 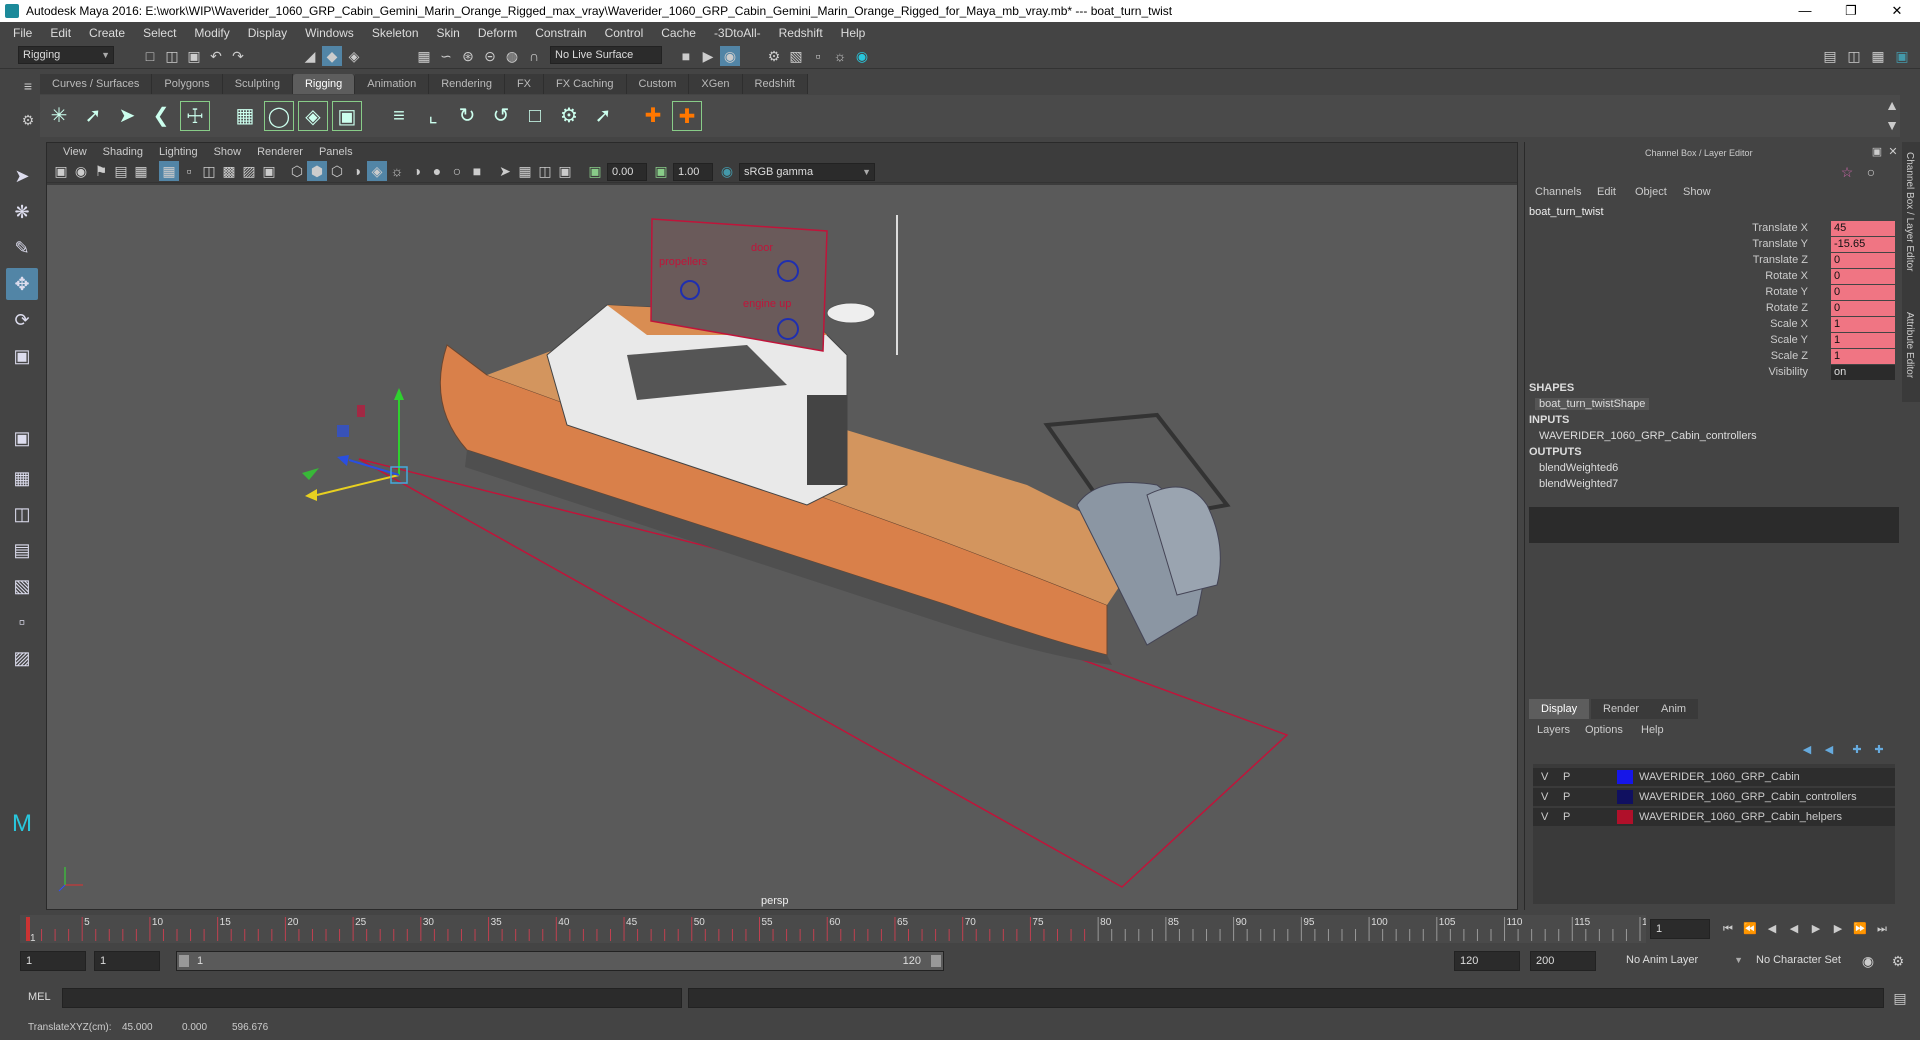 I want to click on play-forwards-icon: ▶, so click(x=1816, y=929).